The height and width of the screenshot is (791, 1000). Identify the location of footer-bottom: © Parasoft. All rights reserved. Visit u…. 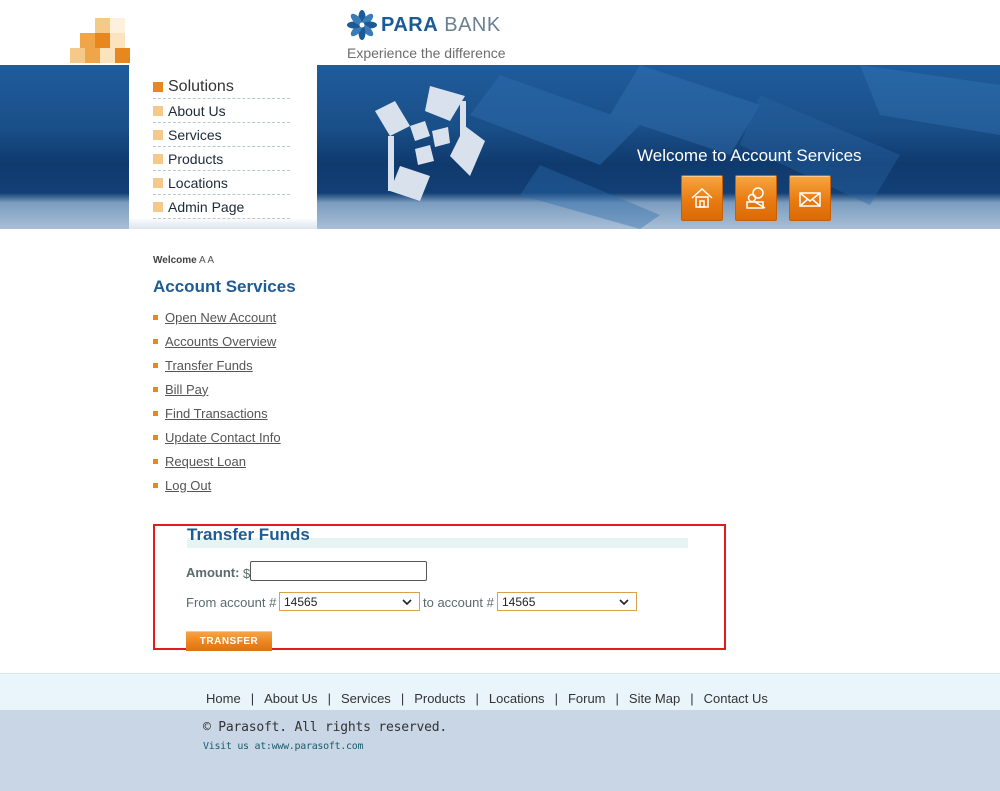
(500, 750).